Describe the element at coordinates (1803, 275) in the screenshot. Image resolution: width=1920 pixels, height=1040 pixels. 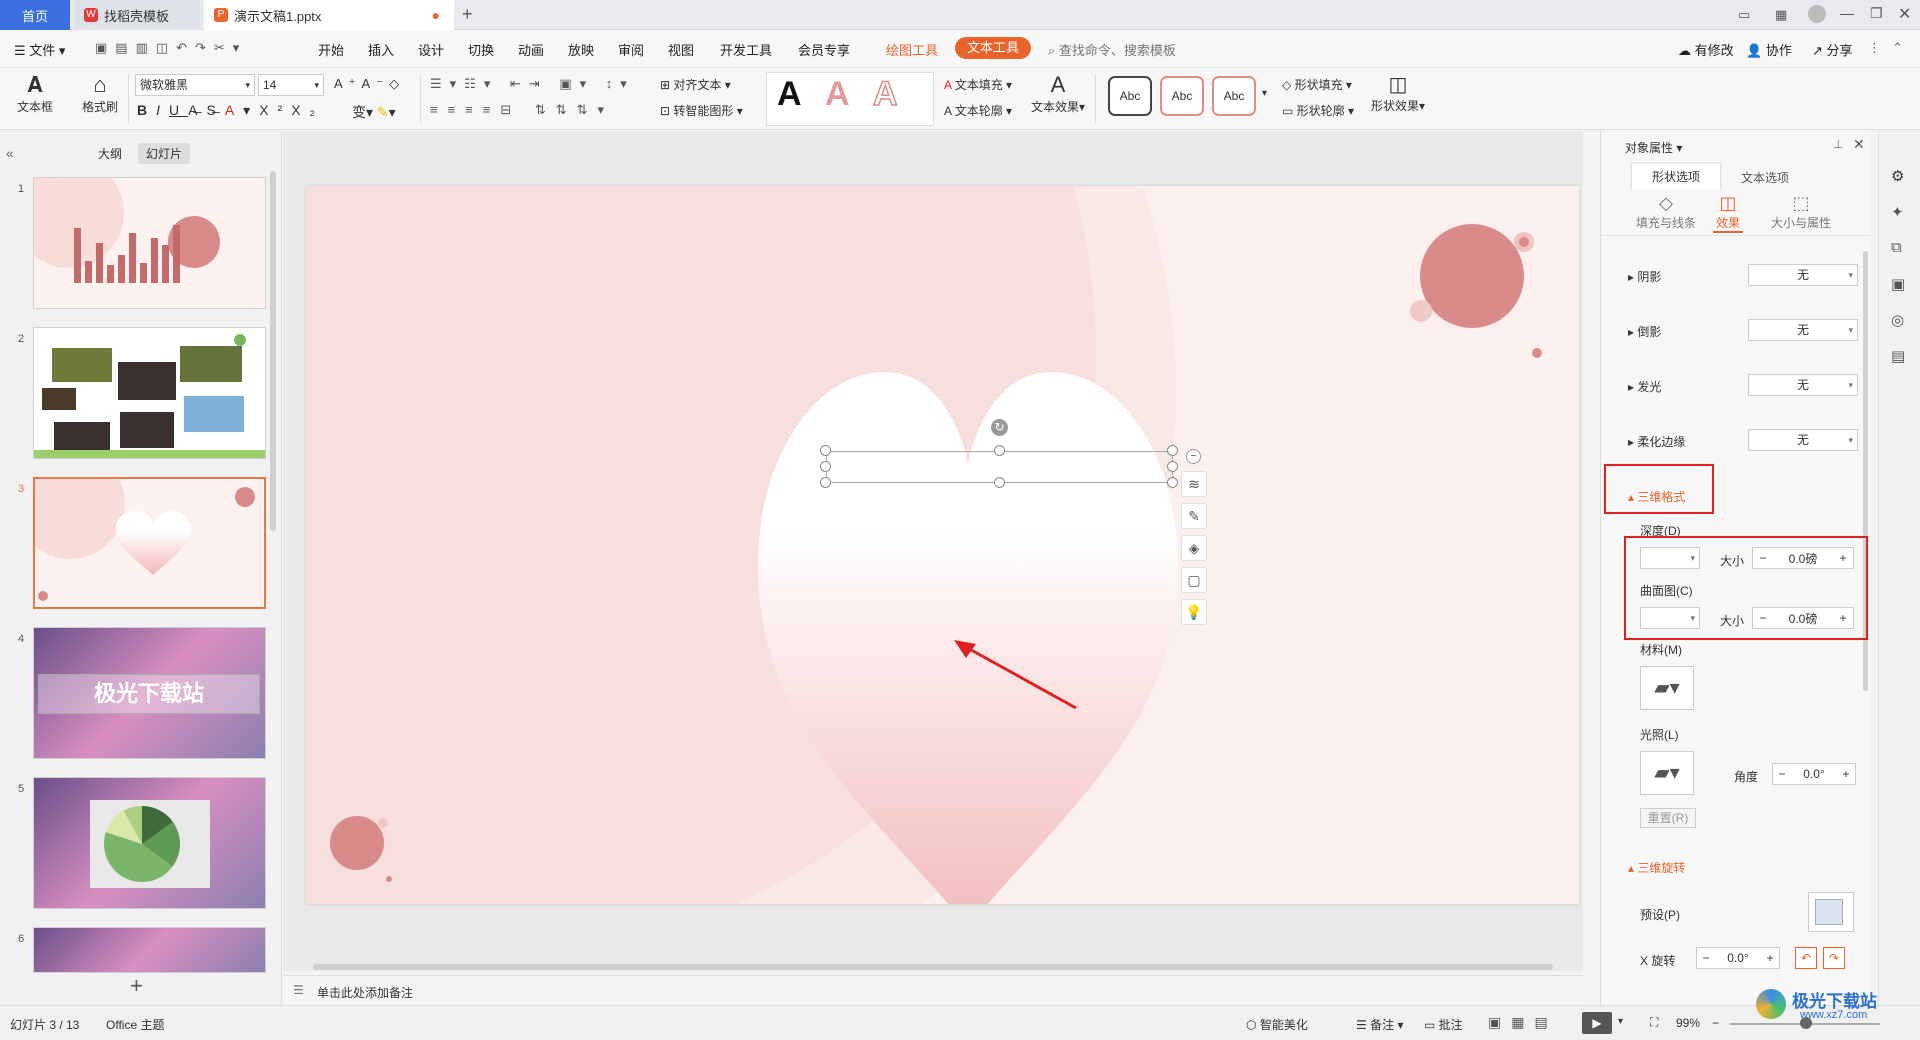
I see `shadow-select: 无` at that location.